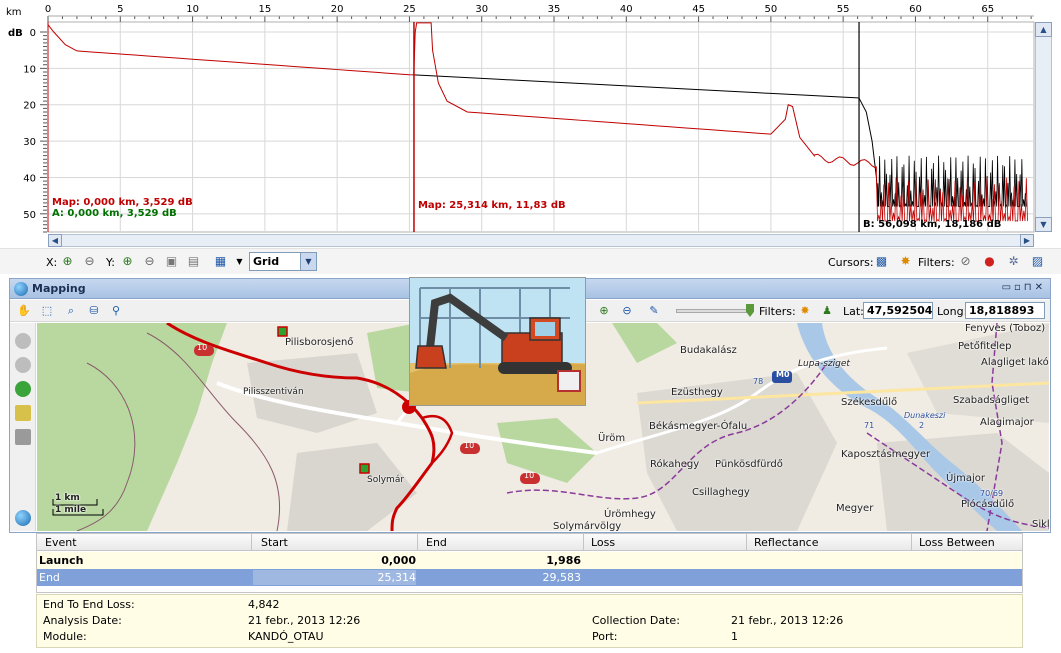 Image resolution: width=1061 pixels, height=653 pixels. I want to click on urban-area-northeast, so click(978, 373).